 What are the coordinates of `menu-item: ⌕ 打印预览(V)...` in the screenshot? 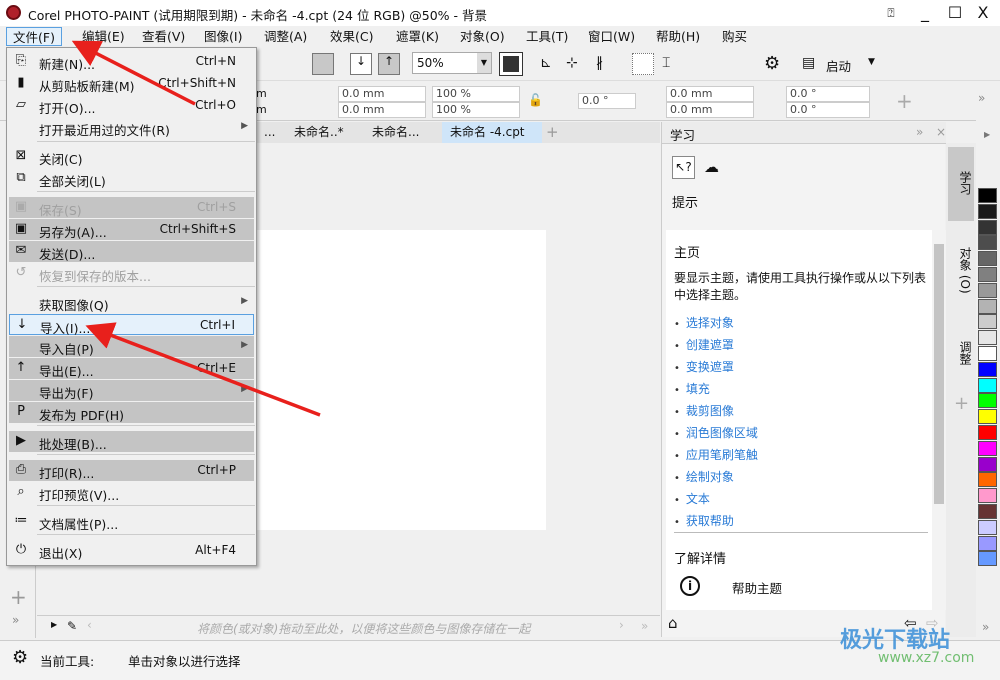 It's located at (131, 492).